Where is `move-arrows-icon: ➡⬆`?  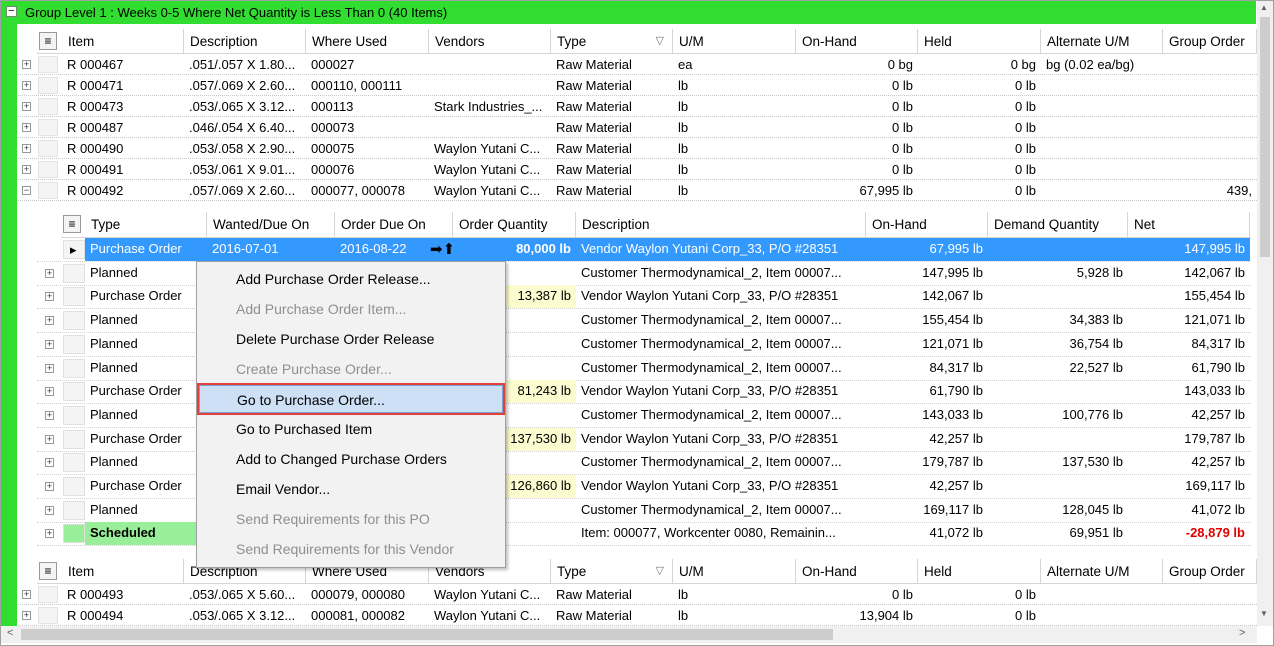
move-arrows-icon: ➡⬆ is located at coordinates (442, 249).